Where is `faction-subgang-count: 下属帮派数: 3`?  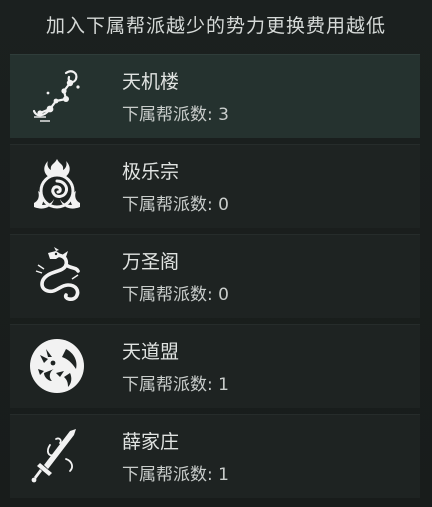 faction-subgang-count: 下属帮派数: 3 is located at coordinates (175, 115).